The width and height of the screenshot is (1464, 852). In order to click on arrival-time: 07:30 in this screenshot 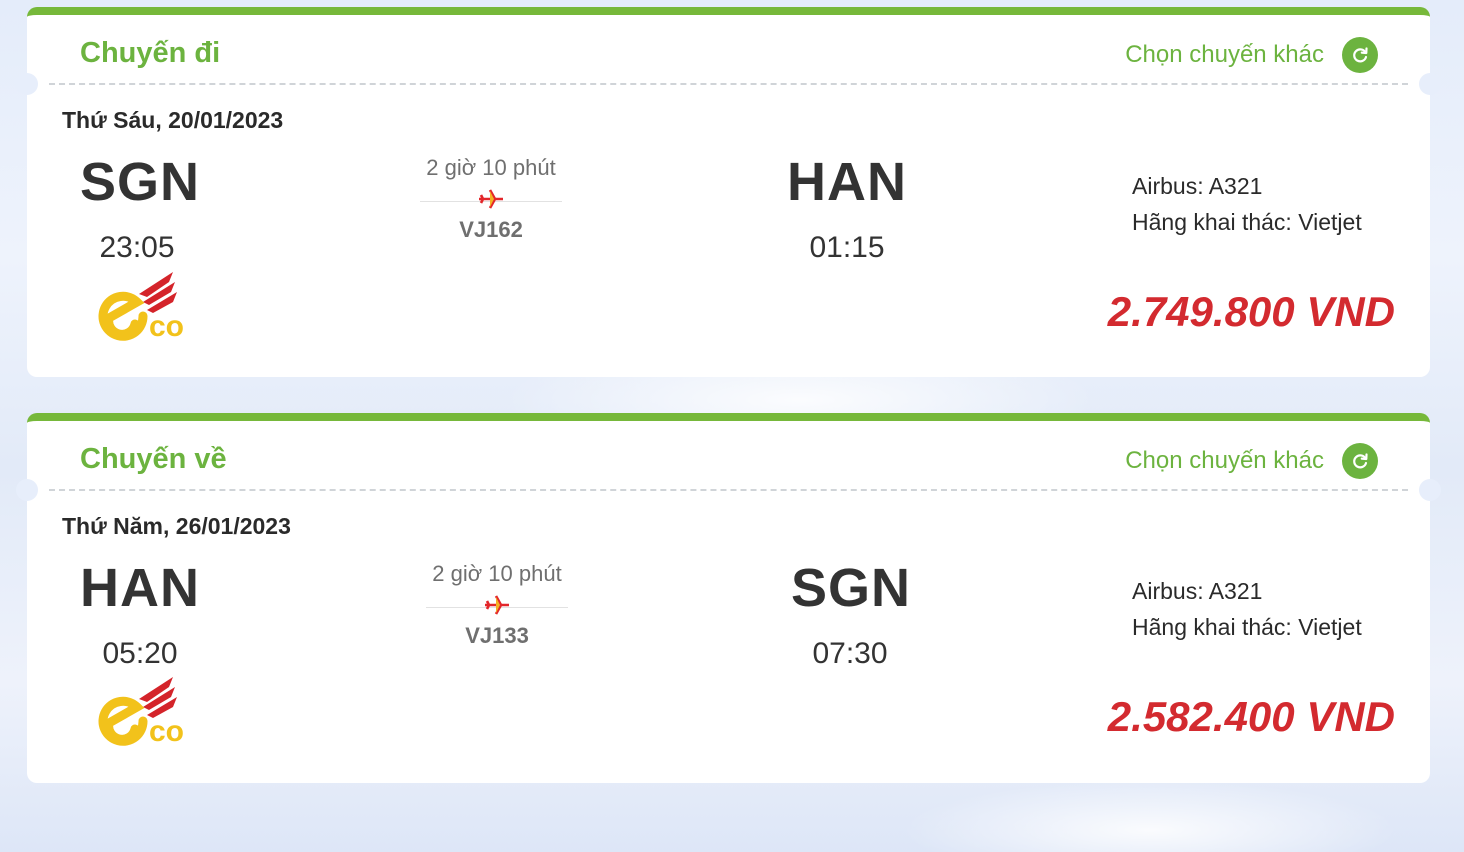, I will do `click(850, 653)`.